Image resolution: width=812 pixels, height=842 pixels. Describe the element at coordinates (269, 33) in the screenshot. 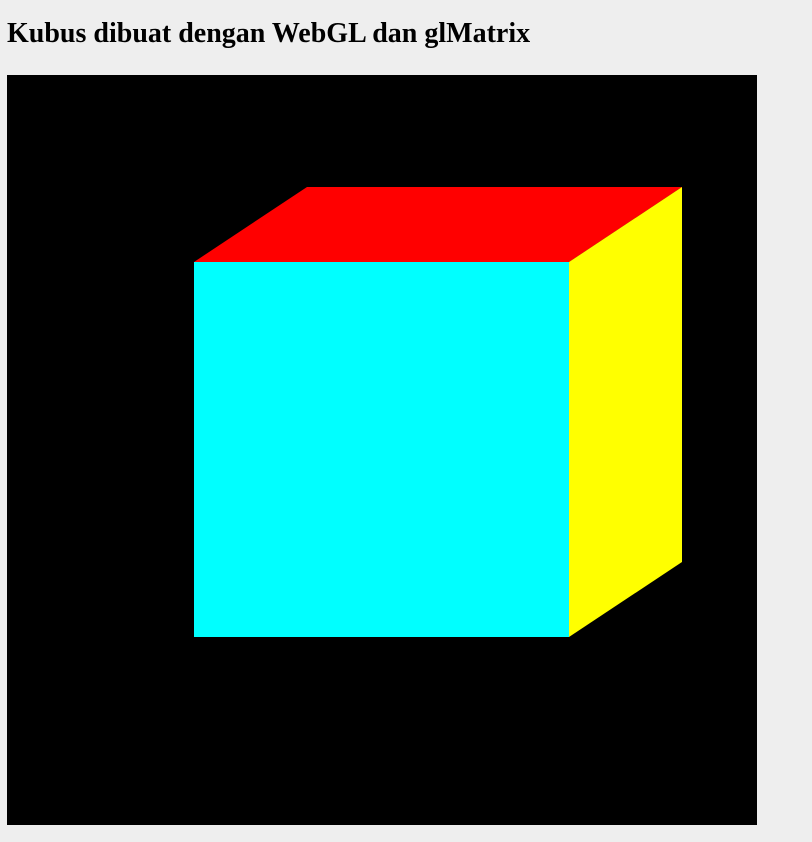

I see `page-title: Kubus dibuat dengan WebGL dan glMatrix` at that location.